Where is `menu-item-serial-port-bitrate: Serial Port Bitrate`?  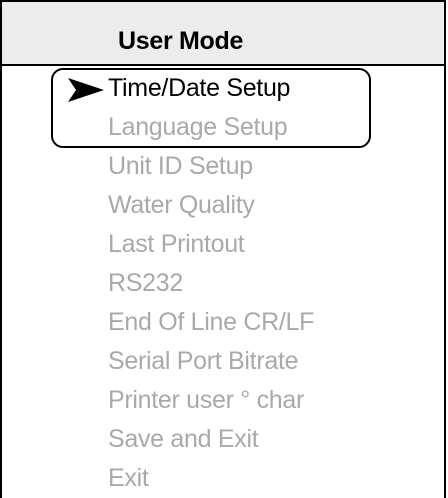
menu-item-serial-port-bitrate: Serial Port Bitrate is located at coordinates (203, 361).